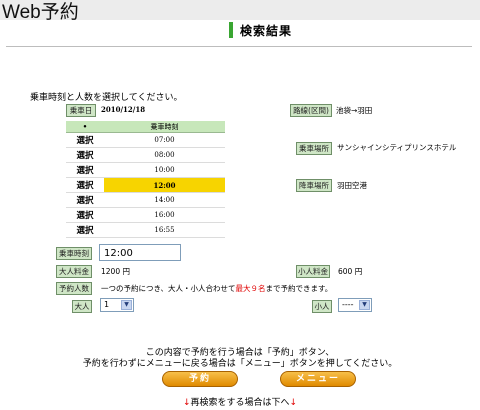 This screenshot has width=480, height=410. What do you see at coordinates (140, 252) in the screenshot?
I see `boarding-time-field: 12:00` at bounding box center [140, 252].